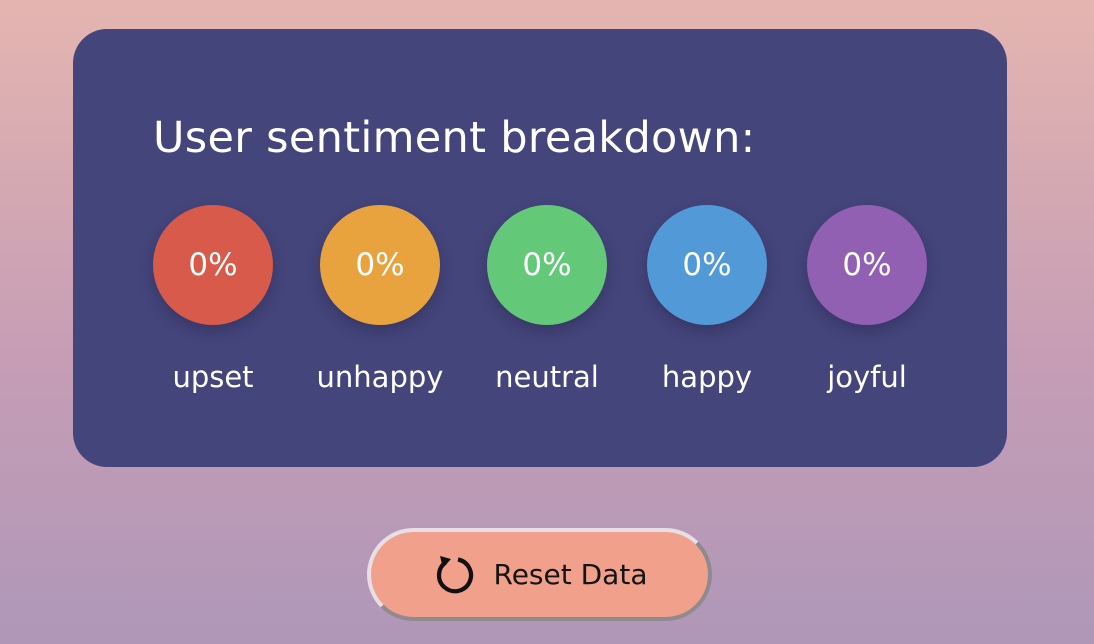 The image size is (1094, 644). Describe the element at coordinates (867, 377) in the screenshot. I see `sentiment-label-joyful: joyful` at that location.